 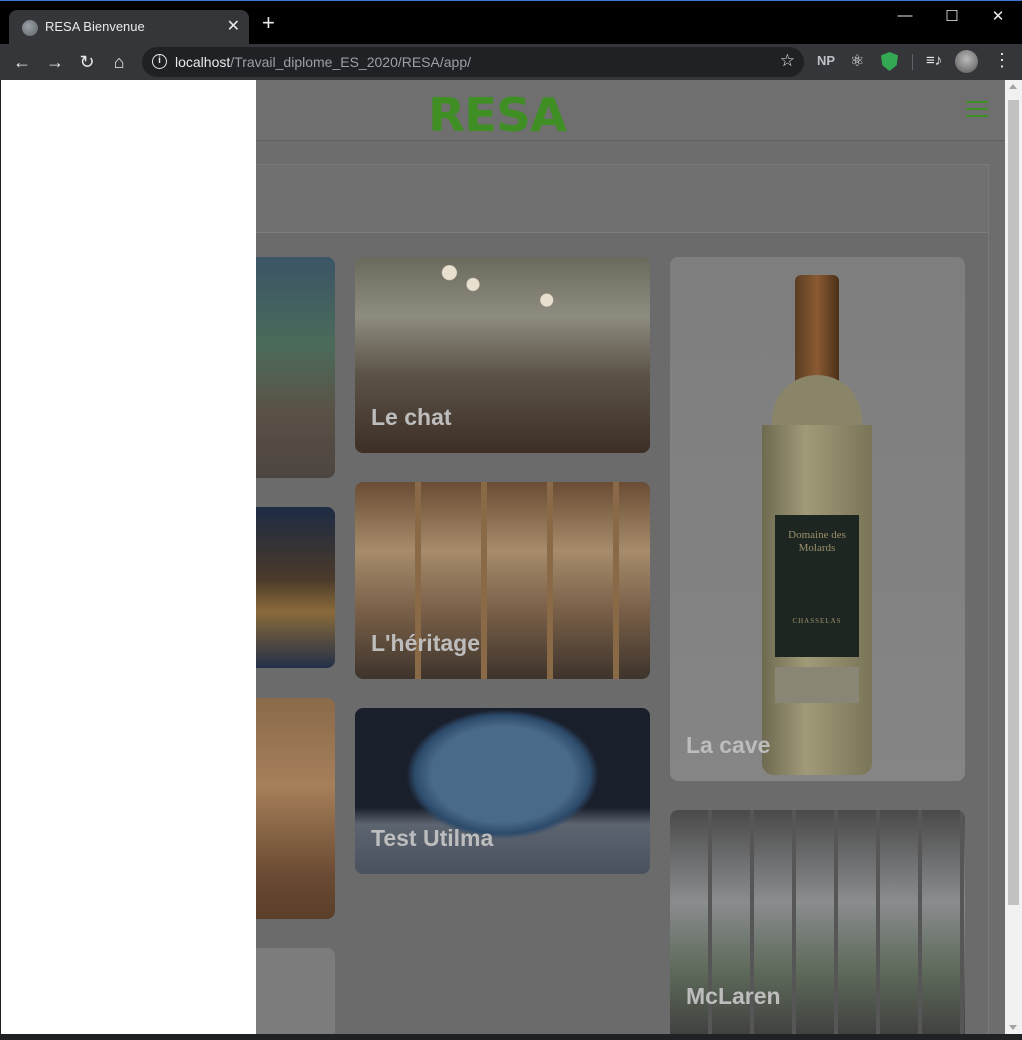 What do you see at coordinates (203, 62) in the screenshot?
I see `url-host: localhost` at bounding box center [203, 62].